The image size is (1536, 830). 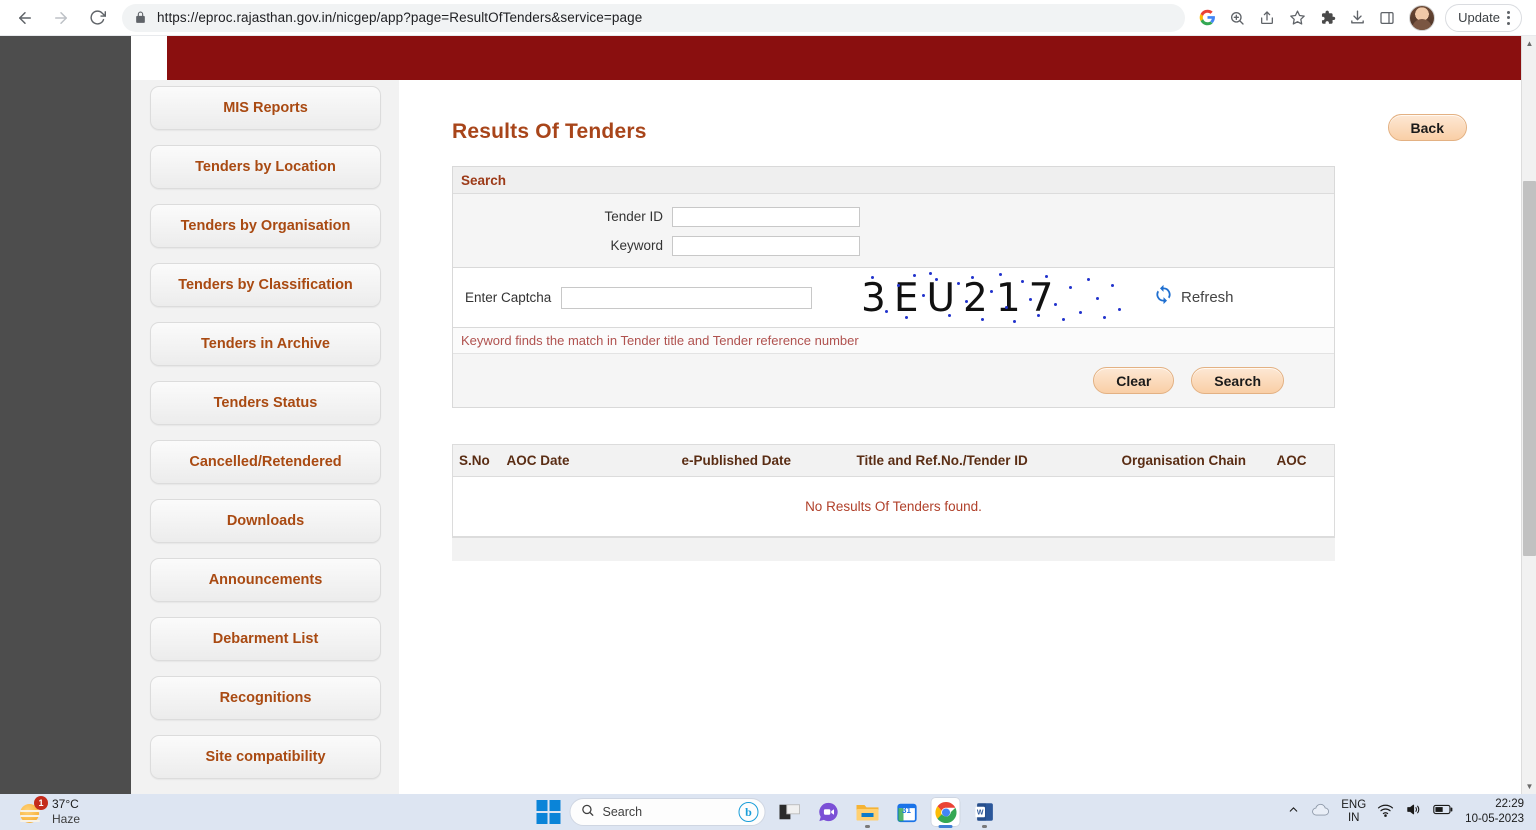 What do you see at coordinates (1385, 812) in the screenshot?
I see `wifi-icon` at bounding box center [1385, 812].